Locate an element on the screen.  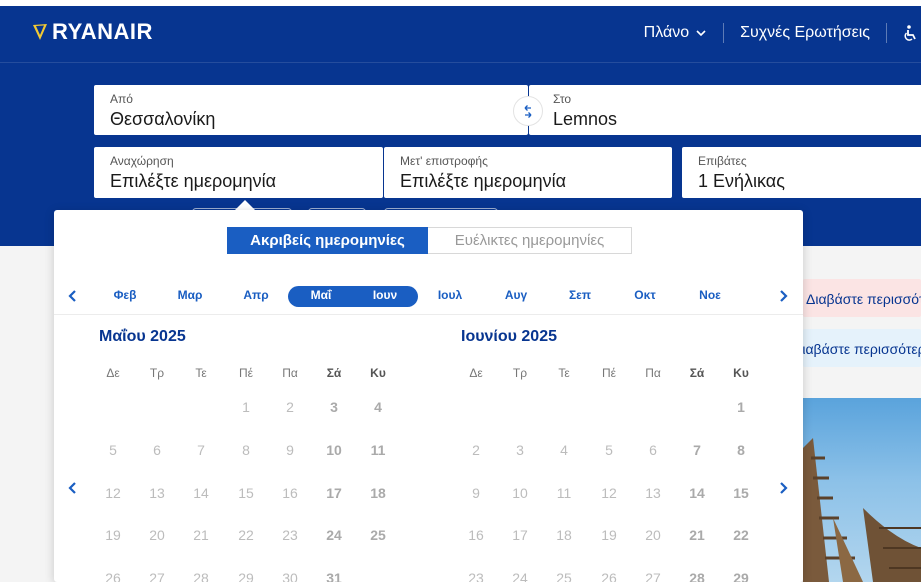
month-jun: Ιουν is located at coordinates (385, 295).